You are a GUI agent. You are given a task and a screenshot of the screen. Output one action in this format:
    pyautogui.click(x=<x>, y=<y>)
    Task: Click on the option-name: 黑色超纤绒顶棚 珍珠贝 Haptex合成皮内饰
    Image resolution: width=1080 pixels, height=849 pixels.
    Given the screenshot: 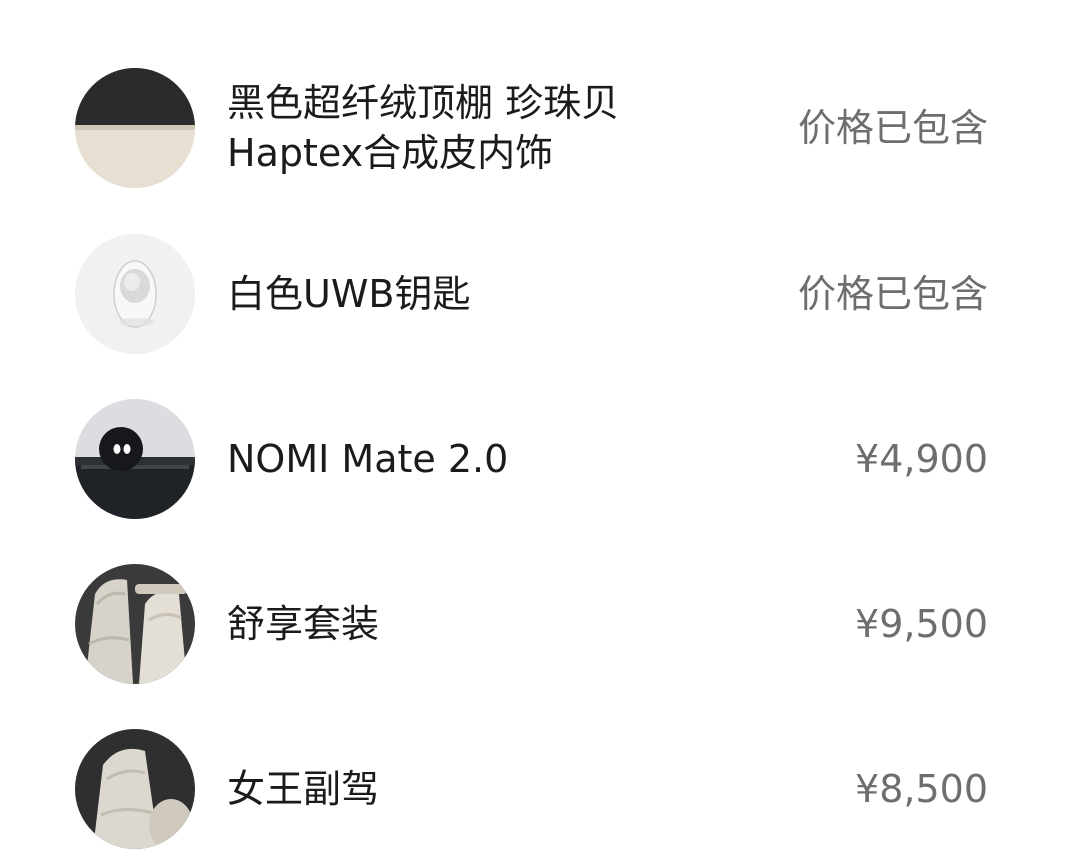 What is the action you would take?
    pyautogui.click(x=477, y=128)
    